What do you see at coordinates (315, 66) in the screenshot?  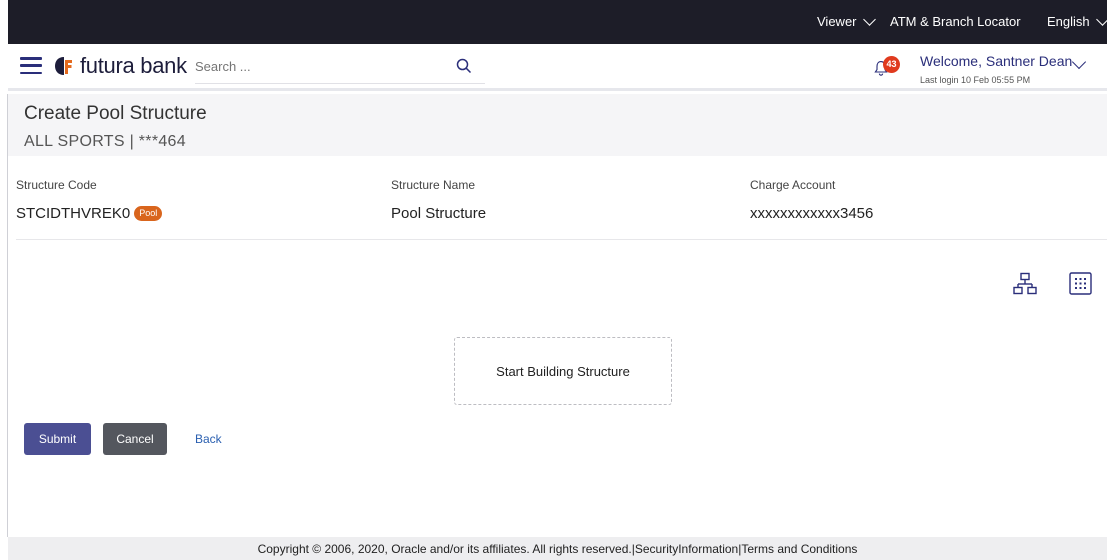 I see `search-input` at bounding box center [315, 66].